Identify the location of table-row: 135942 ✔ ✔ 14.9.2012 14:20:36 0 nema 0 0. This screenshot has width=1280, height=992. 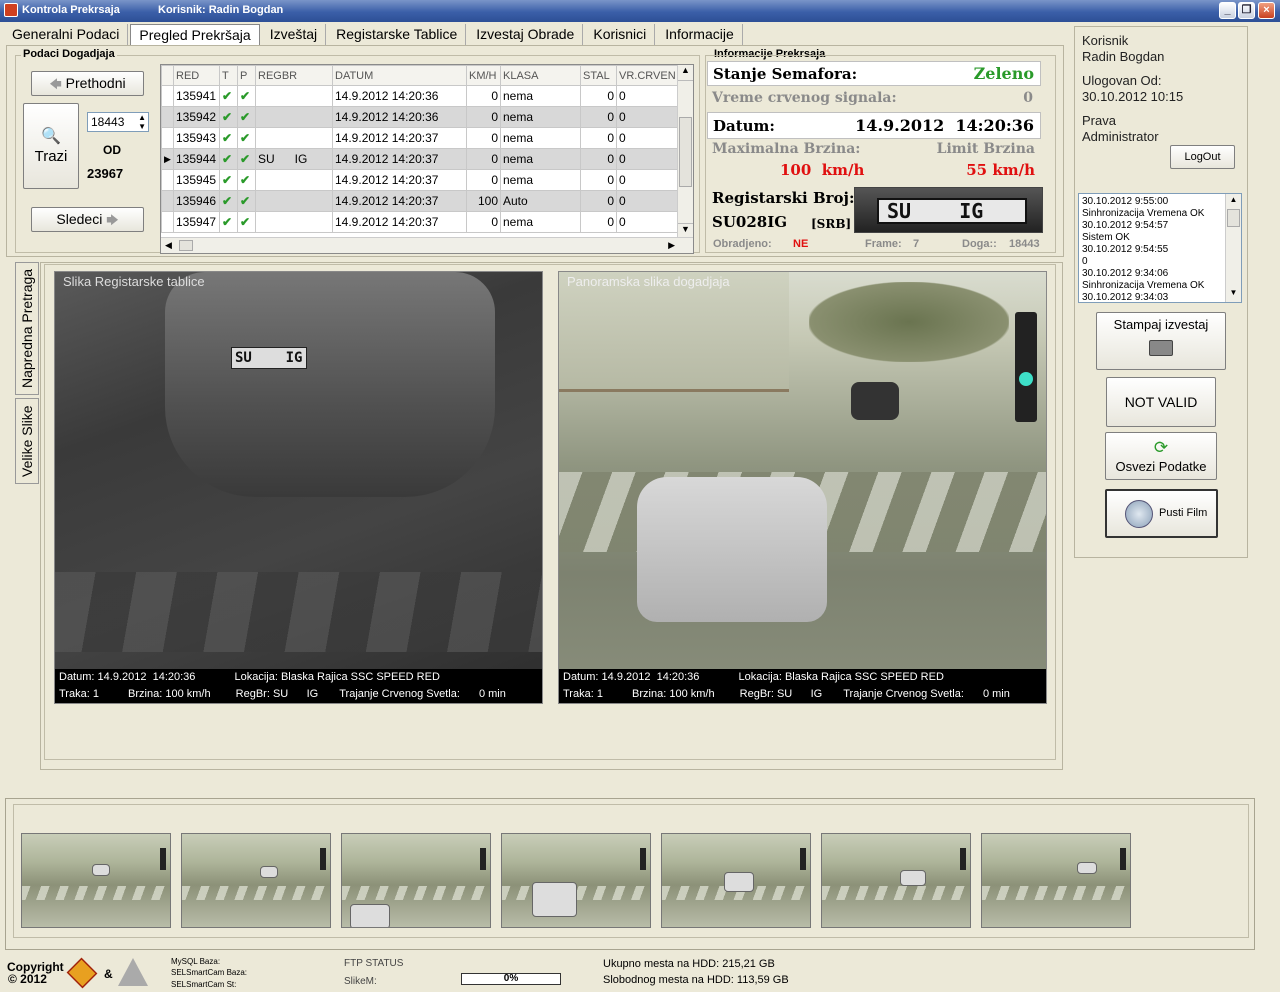
(420, 117).